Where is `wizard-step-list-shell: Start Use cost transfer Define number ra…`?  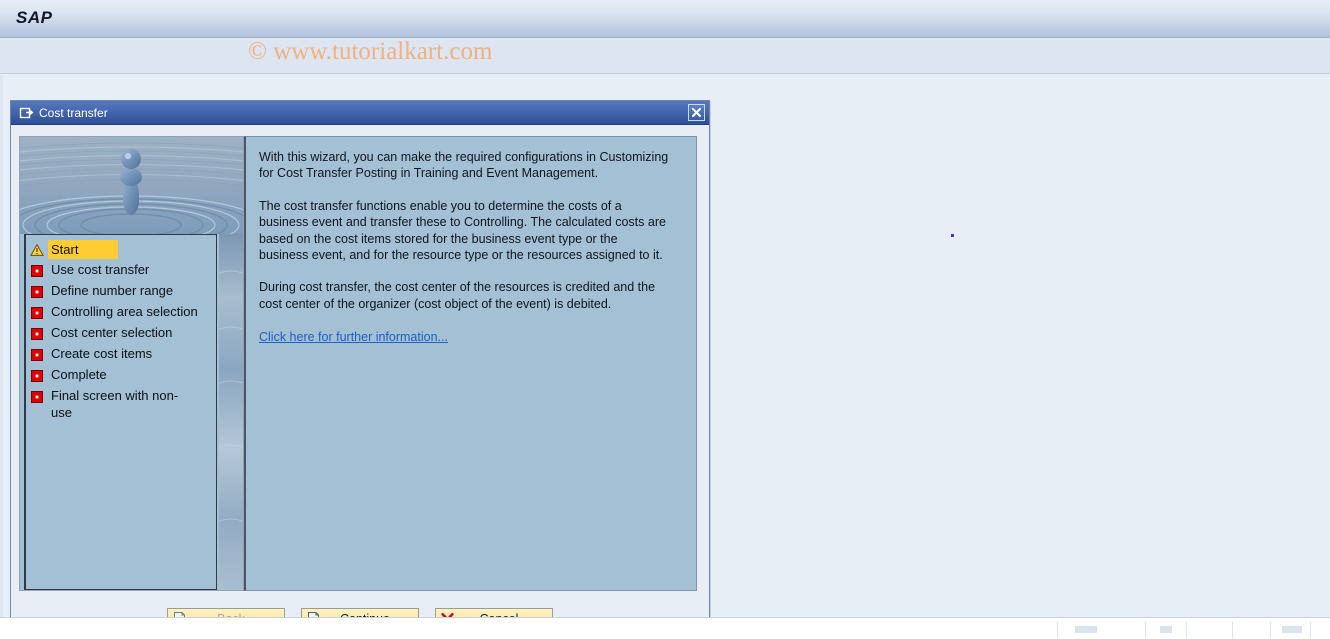 wizard-step-list-shell: Start Use cost transfer Define number ra… is located at coordinates (131, 412).